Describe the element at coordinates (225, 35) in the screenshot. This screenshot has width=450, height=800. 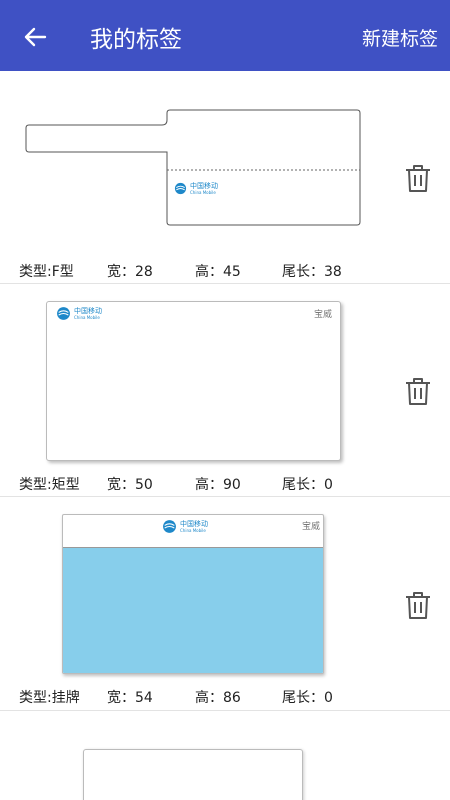
I see `app-bar: 我的标签 新建标签` at that location.